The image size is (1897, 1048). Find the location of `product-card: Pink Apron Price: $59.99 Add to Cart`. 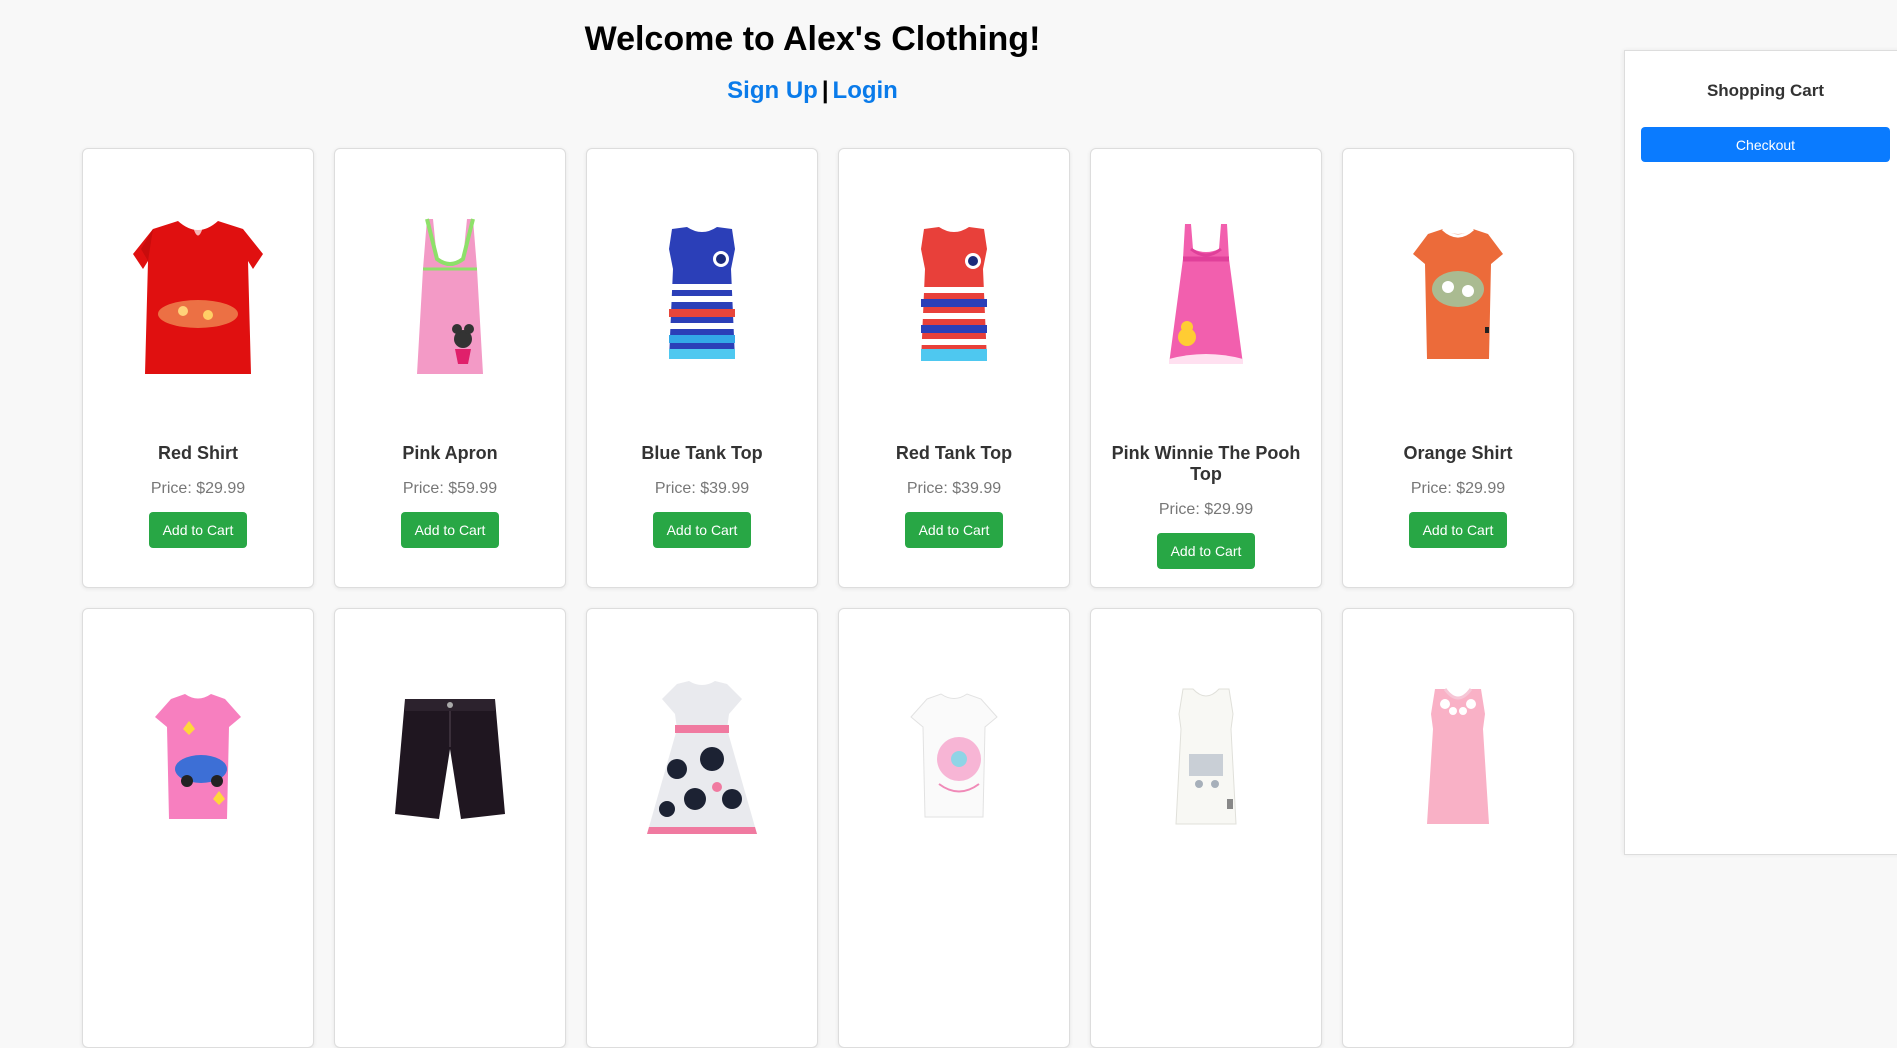

product-card: Pink Apron Price: $59.99 Add to Cart is located at coordinates (450, 368).